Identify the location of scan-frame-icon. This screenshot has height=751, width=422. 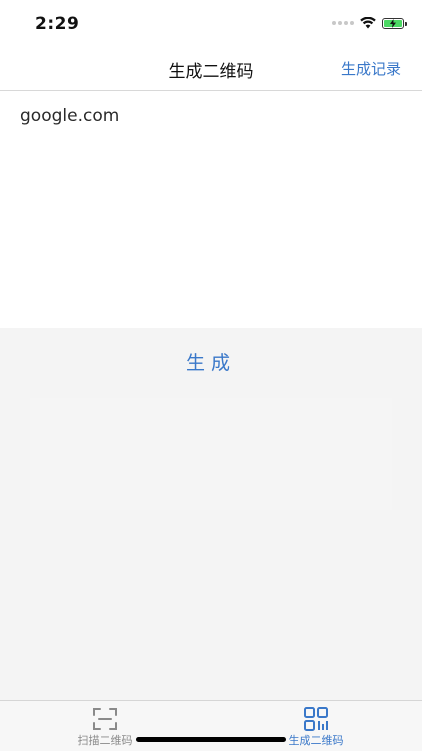
(105, 719).